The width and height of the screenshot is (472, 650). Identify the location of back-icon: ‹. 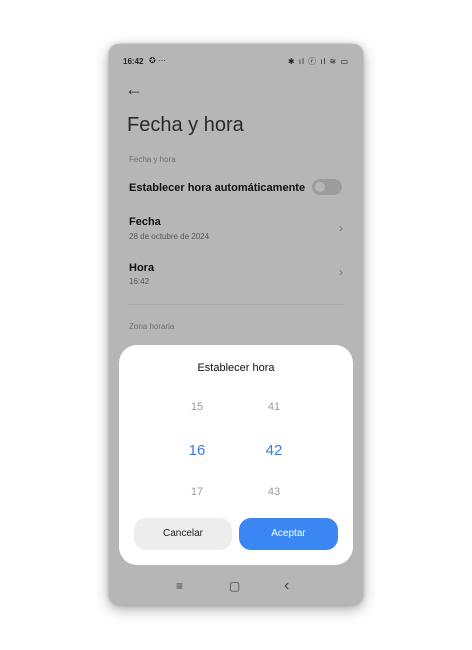
(286, 586).